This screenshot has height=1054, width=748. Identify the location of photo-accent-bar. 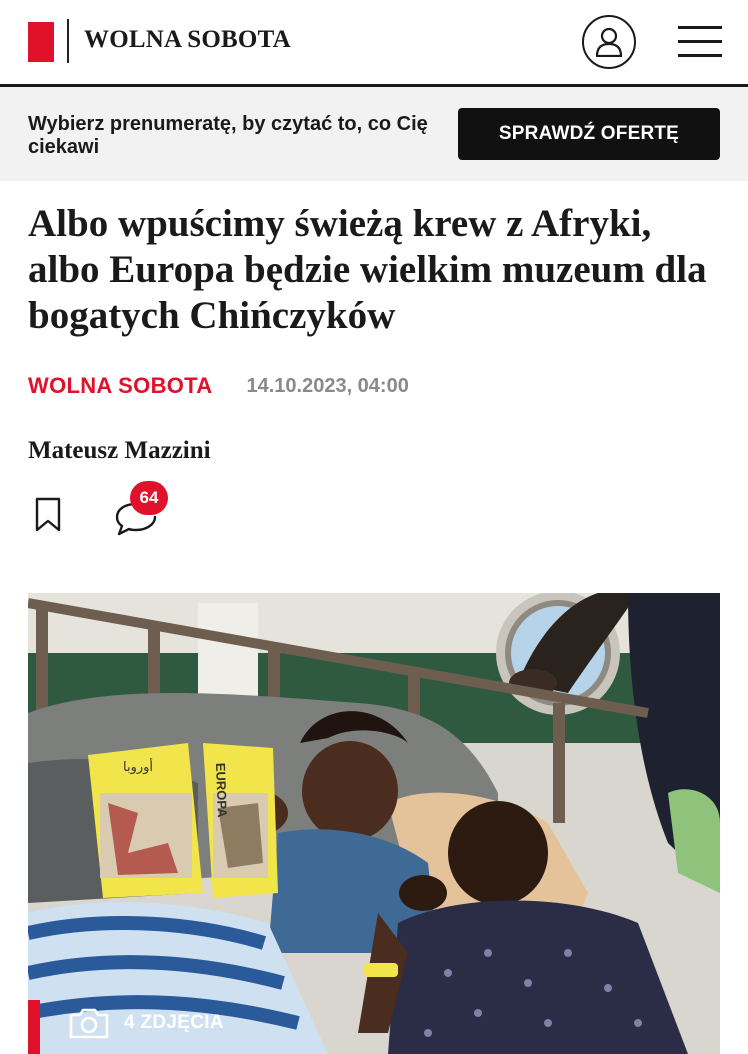
(34, 1027).